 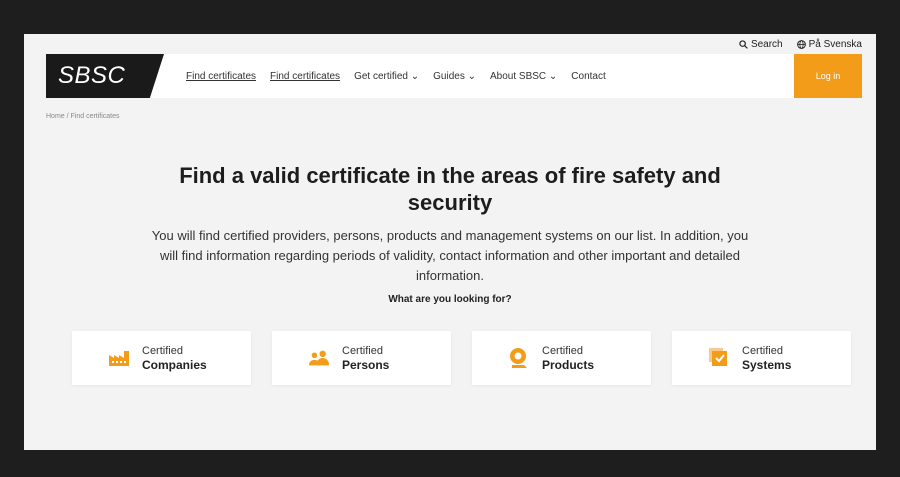 I want to click on bottom-bar, so click(x=450, y=463).